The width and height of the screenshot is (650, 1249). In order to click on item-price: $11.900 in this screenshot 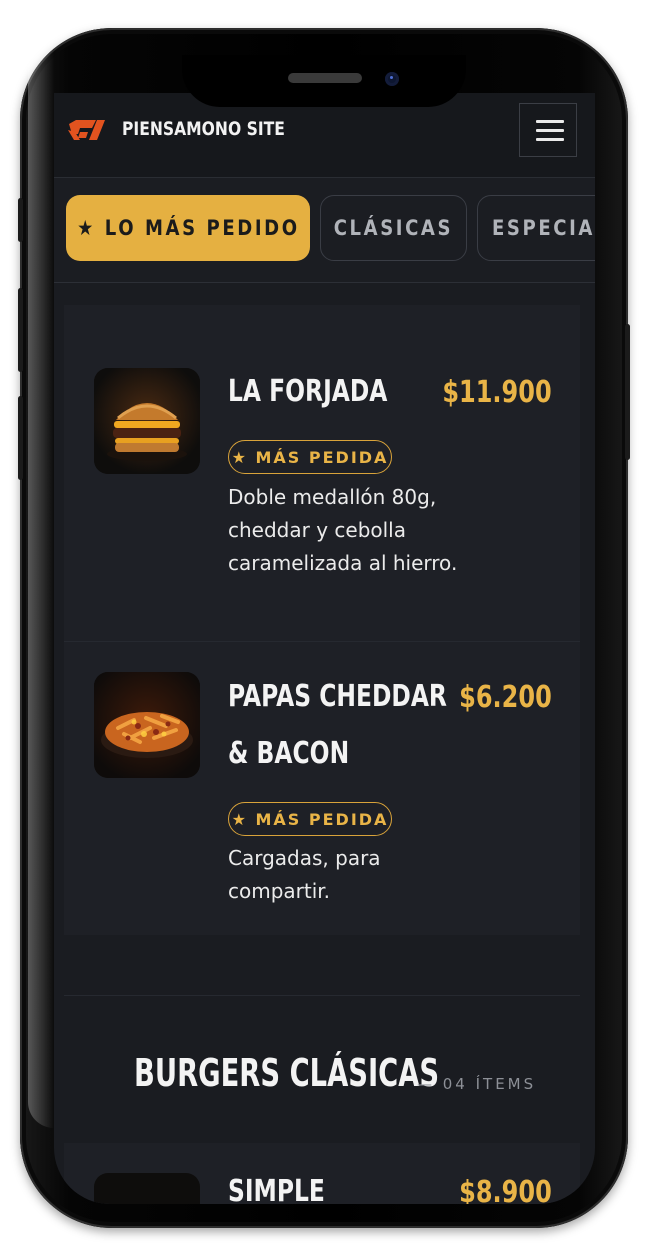, I will do `click(497, 392)`.